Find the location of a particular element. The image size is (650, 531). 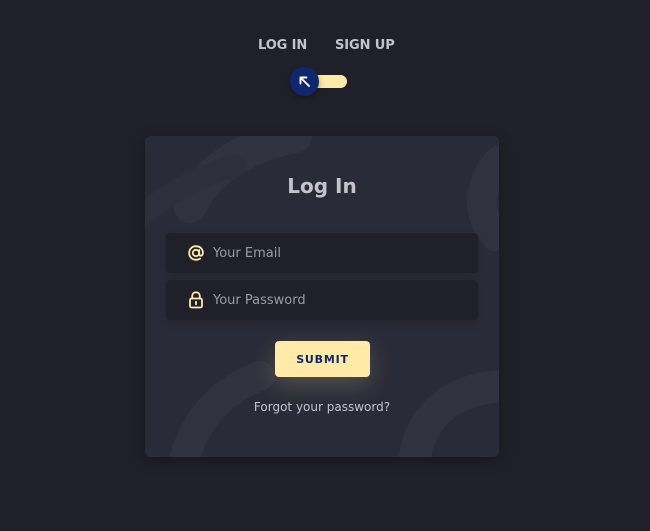

card-title: Log In is located at coordinates (322, 186).